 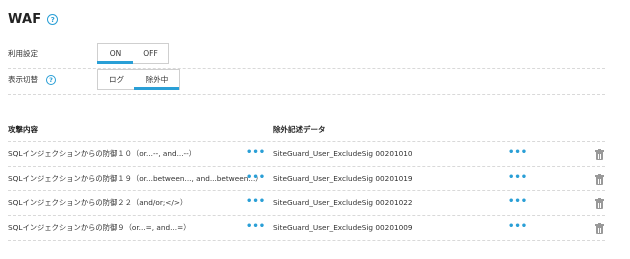 What do you see at coordinates (115, 54) in the screenshot?
I see `usage-on-option: ON` at bounding box center [115, 54].